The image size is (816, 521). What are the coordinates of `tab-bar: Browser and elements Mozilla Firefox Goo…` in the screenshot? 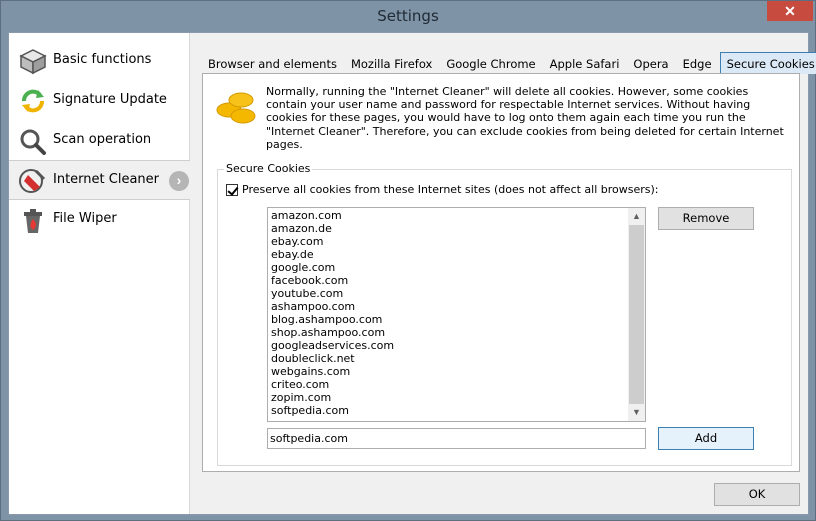 It's located at (509, 63).